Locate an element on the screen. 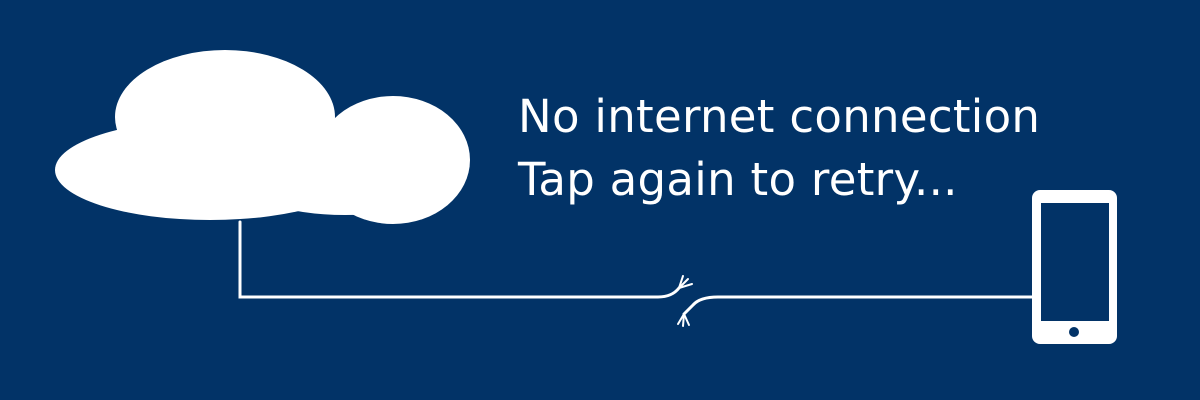 The height and width of the screenshot is (400, 1200). smartphone-icon is located at coordinates (1074, 267).